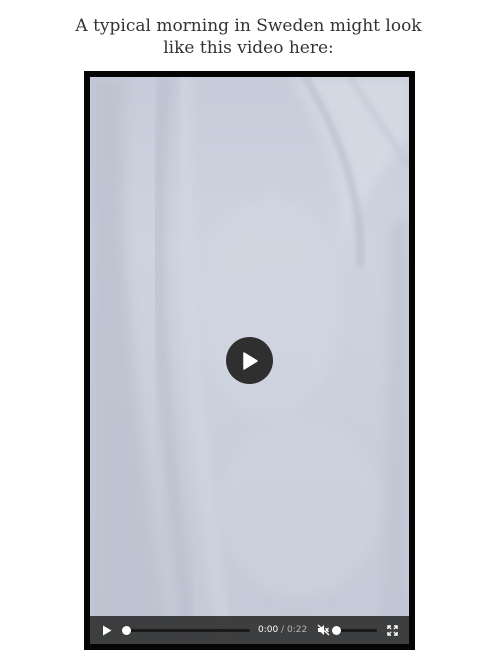 The width and height of the screenshot is (487, 660). I want to click on fullscreen-icon, so click(392, 630).